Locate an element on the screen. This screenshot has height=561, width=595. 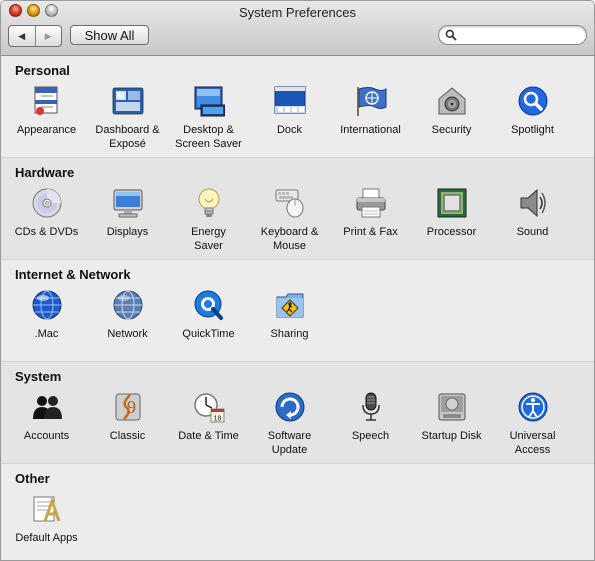
pref-pane-label: Spotlight is located at coordinates (532, 130).